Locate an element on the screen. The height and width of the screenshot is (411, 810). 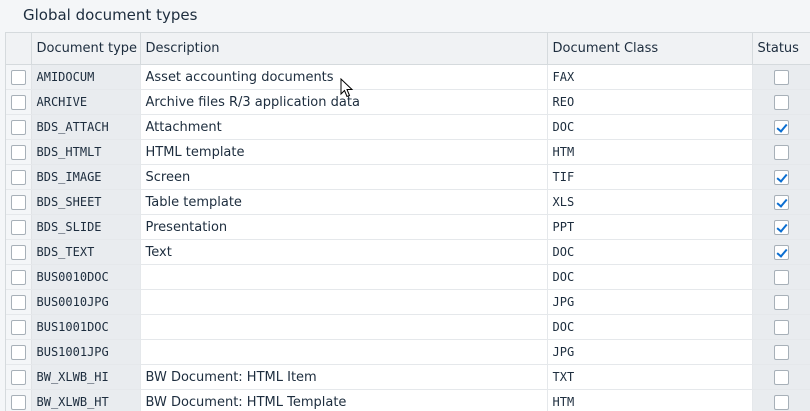
description-cell: Screen is located at coordinates (344, 177).